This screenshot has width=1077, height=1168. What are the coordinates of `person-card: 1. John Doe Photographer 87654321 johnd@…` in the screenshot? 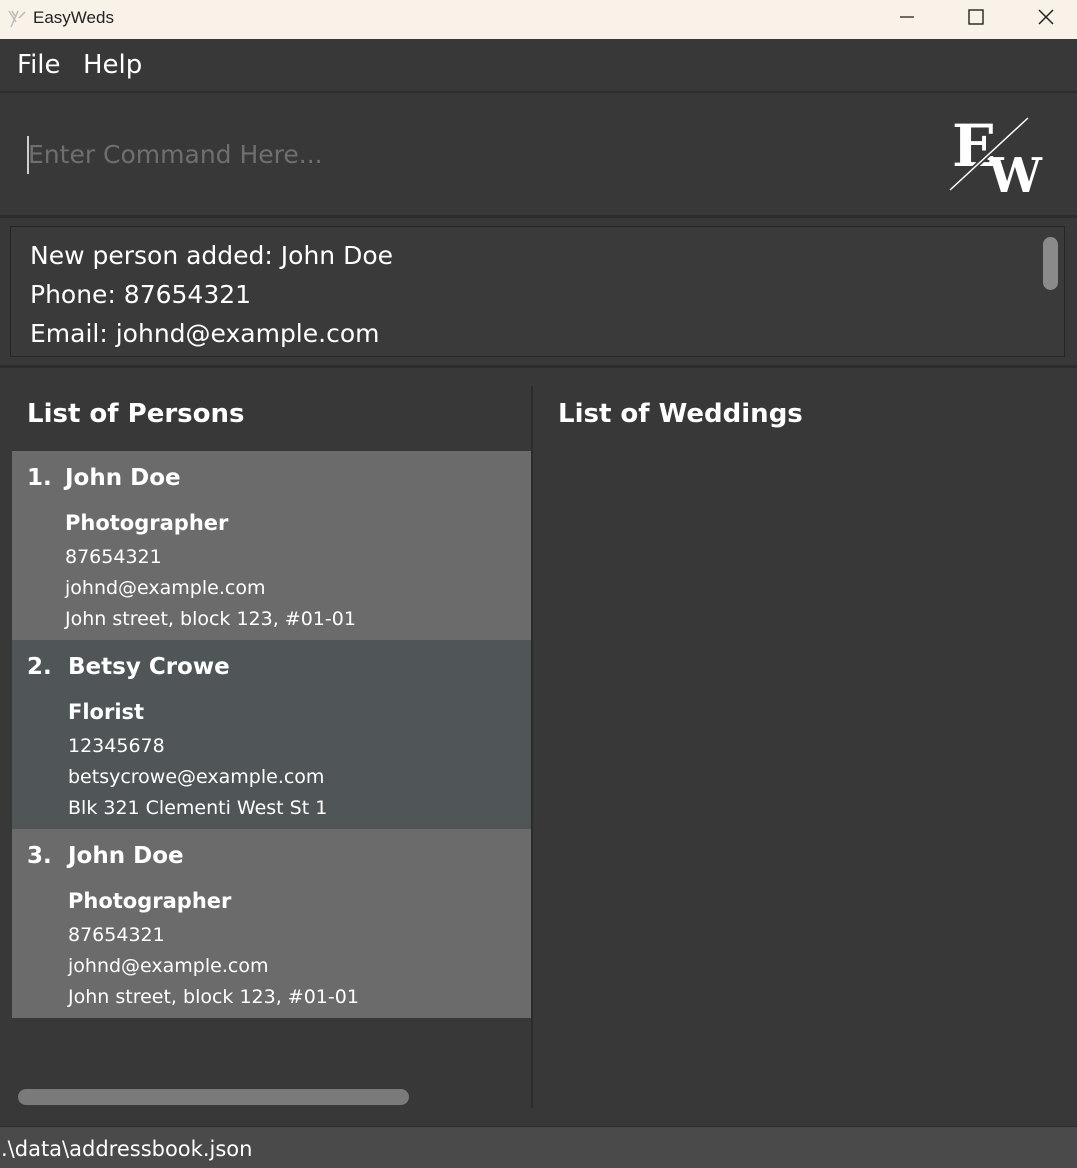 It's located at (271, 545).